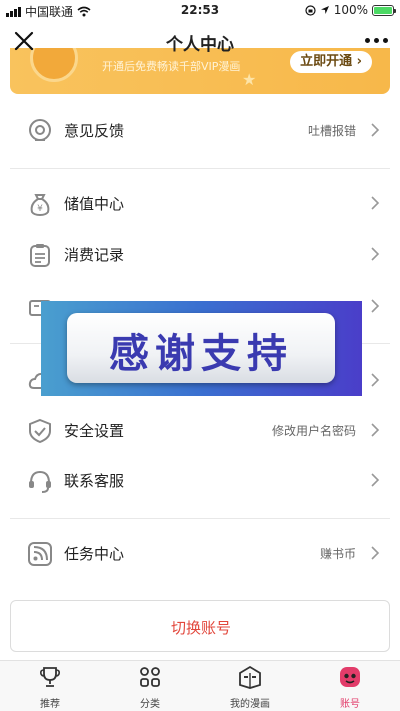 This screenshot has width=400, height=711. What do you see at coordinates (150, 677) in the screenshot?
I see `grid-icon` at bounding box center [150, 677].